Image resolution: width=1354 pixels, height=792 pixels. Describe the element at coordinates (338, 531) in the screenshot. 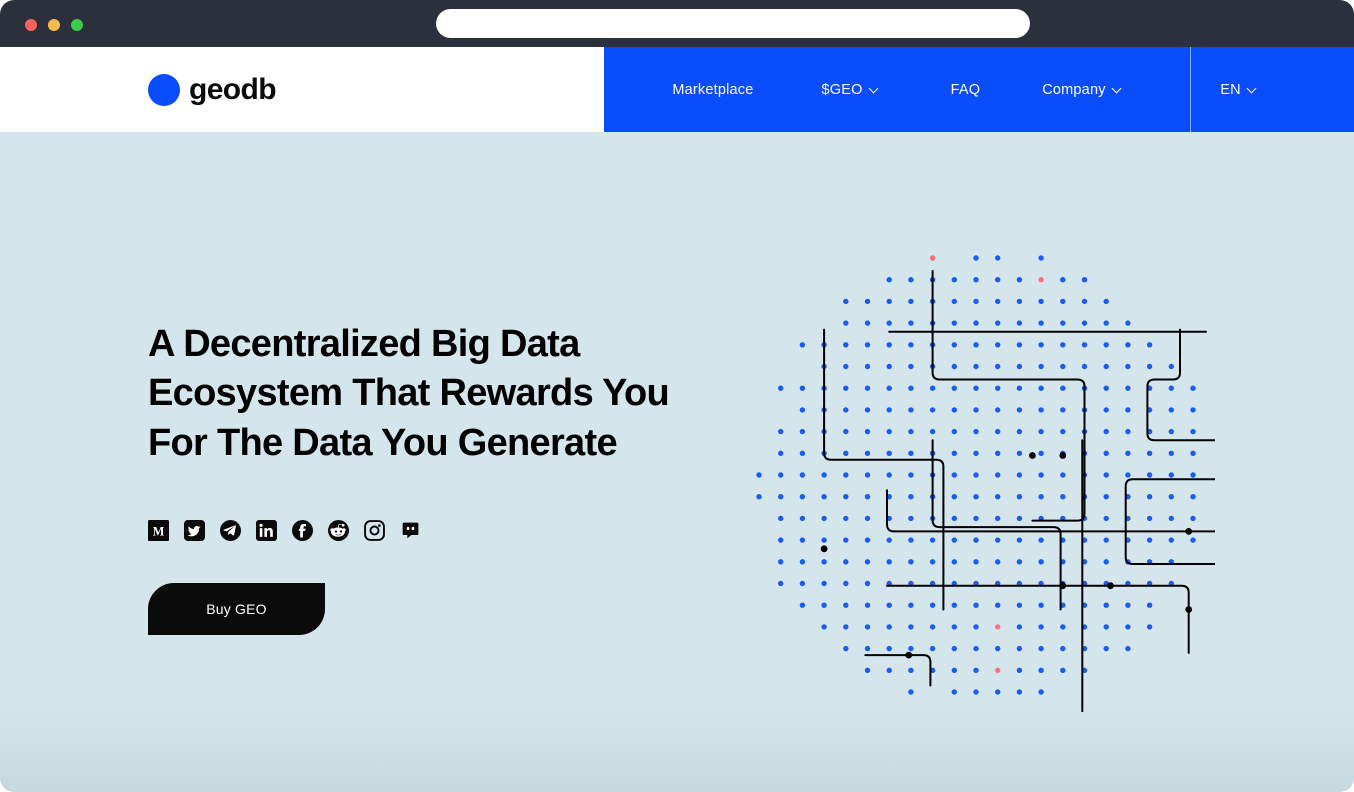

I see `reddit-icon` at that location.